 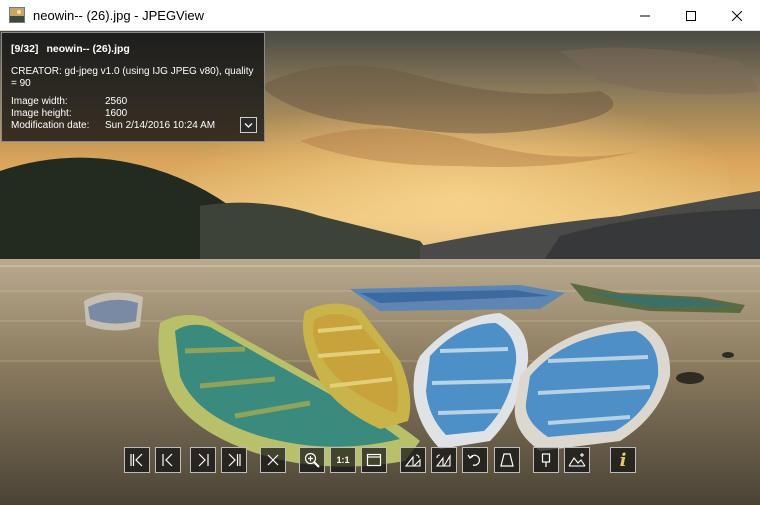 What do you see at coordinates (116, 101) in the screenshot?
I see `info-value: 2560` at bounding box center [116, 101].